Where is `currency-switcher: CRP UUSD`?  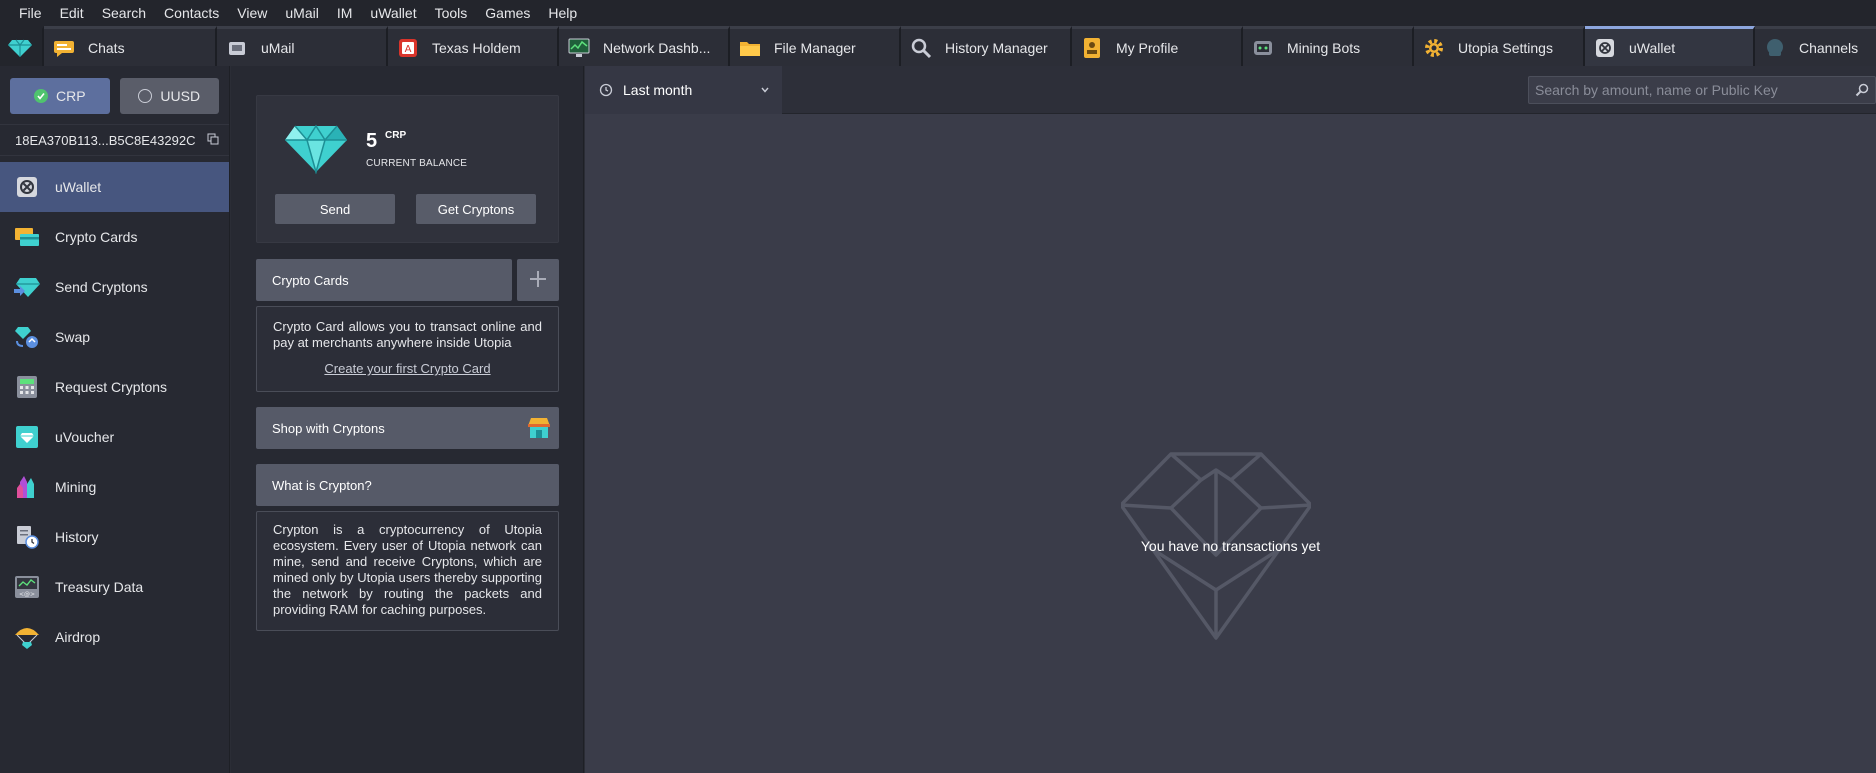
currency-switcher: CRP UUSD is located at coordinates (114, 90).